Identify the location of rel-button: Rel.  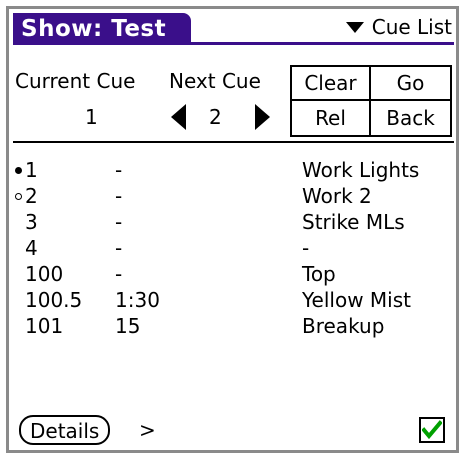
(331, 118).